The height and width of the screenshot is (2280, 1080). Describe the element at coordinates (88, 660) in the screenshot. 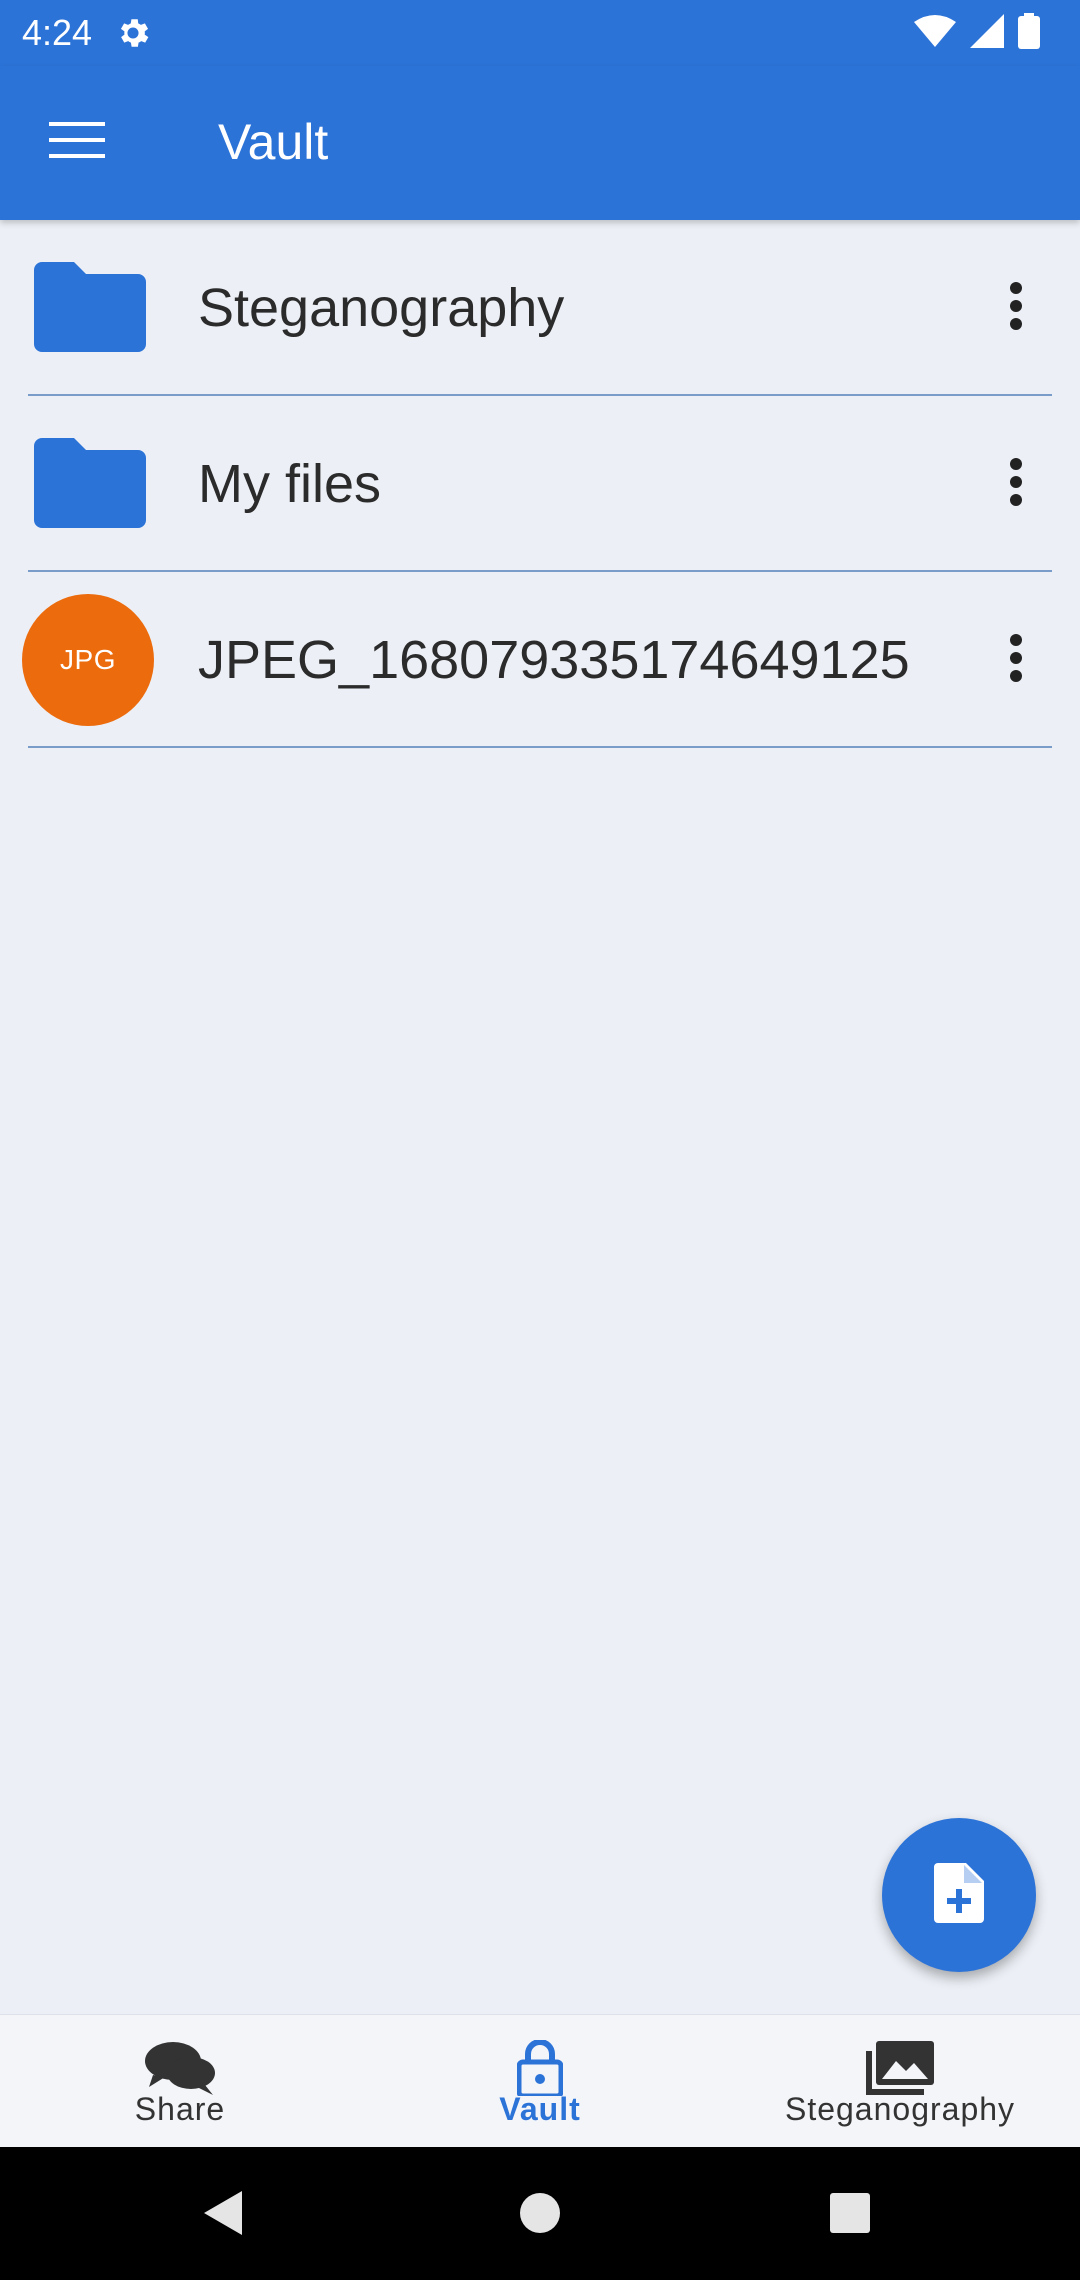

I see `file-type-badge: JPG` at that location.